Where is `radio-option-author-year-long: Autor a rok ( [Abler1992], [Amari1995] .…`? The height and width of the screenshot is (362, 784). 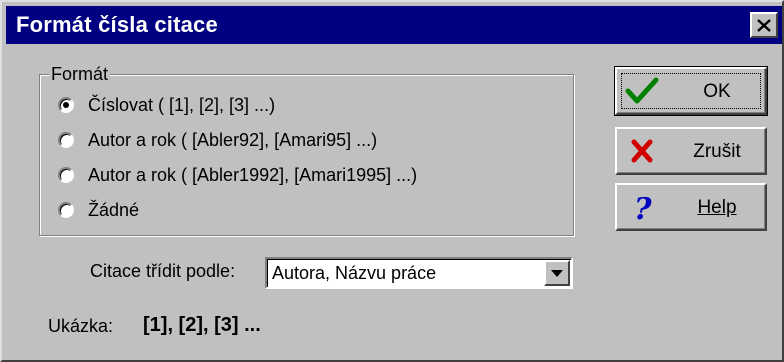
radio-option-author-year-long: Autor a rok ( [Abler1992], [Amari1995] .… is located at coordinates (237, 175).